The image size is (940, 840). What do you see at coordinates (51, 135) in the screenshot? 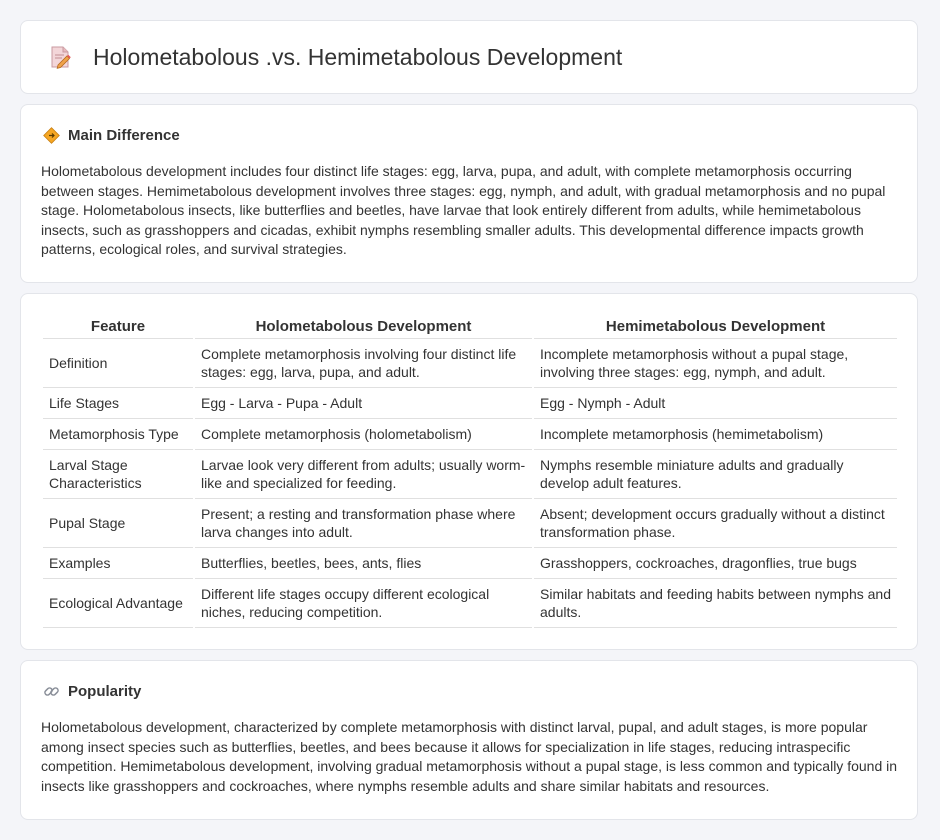
I see `diamond-sign-icon` at bounding box center [51, 135].